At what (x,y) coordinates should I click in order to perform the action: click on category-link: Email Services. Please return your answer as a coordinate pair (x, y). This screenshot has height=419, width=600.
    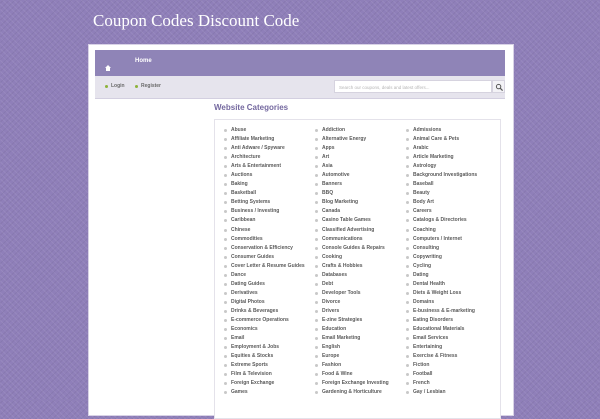
    Looking at the image, I should click on (452, 338).